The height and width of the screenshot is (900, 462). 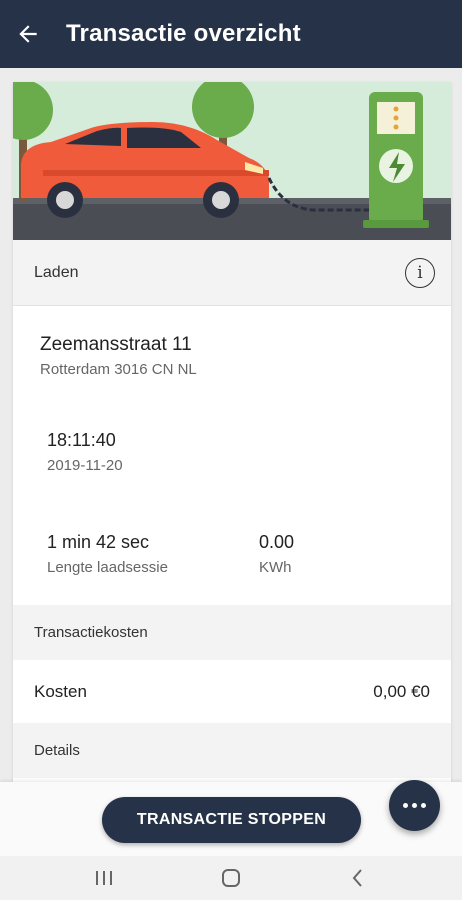 I want to click on recent-apps-icon, so click(x=103, y=878).